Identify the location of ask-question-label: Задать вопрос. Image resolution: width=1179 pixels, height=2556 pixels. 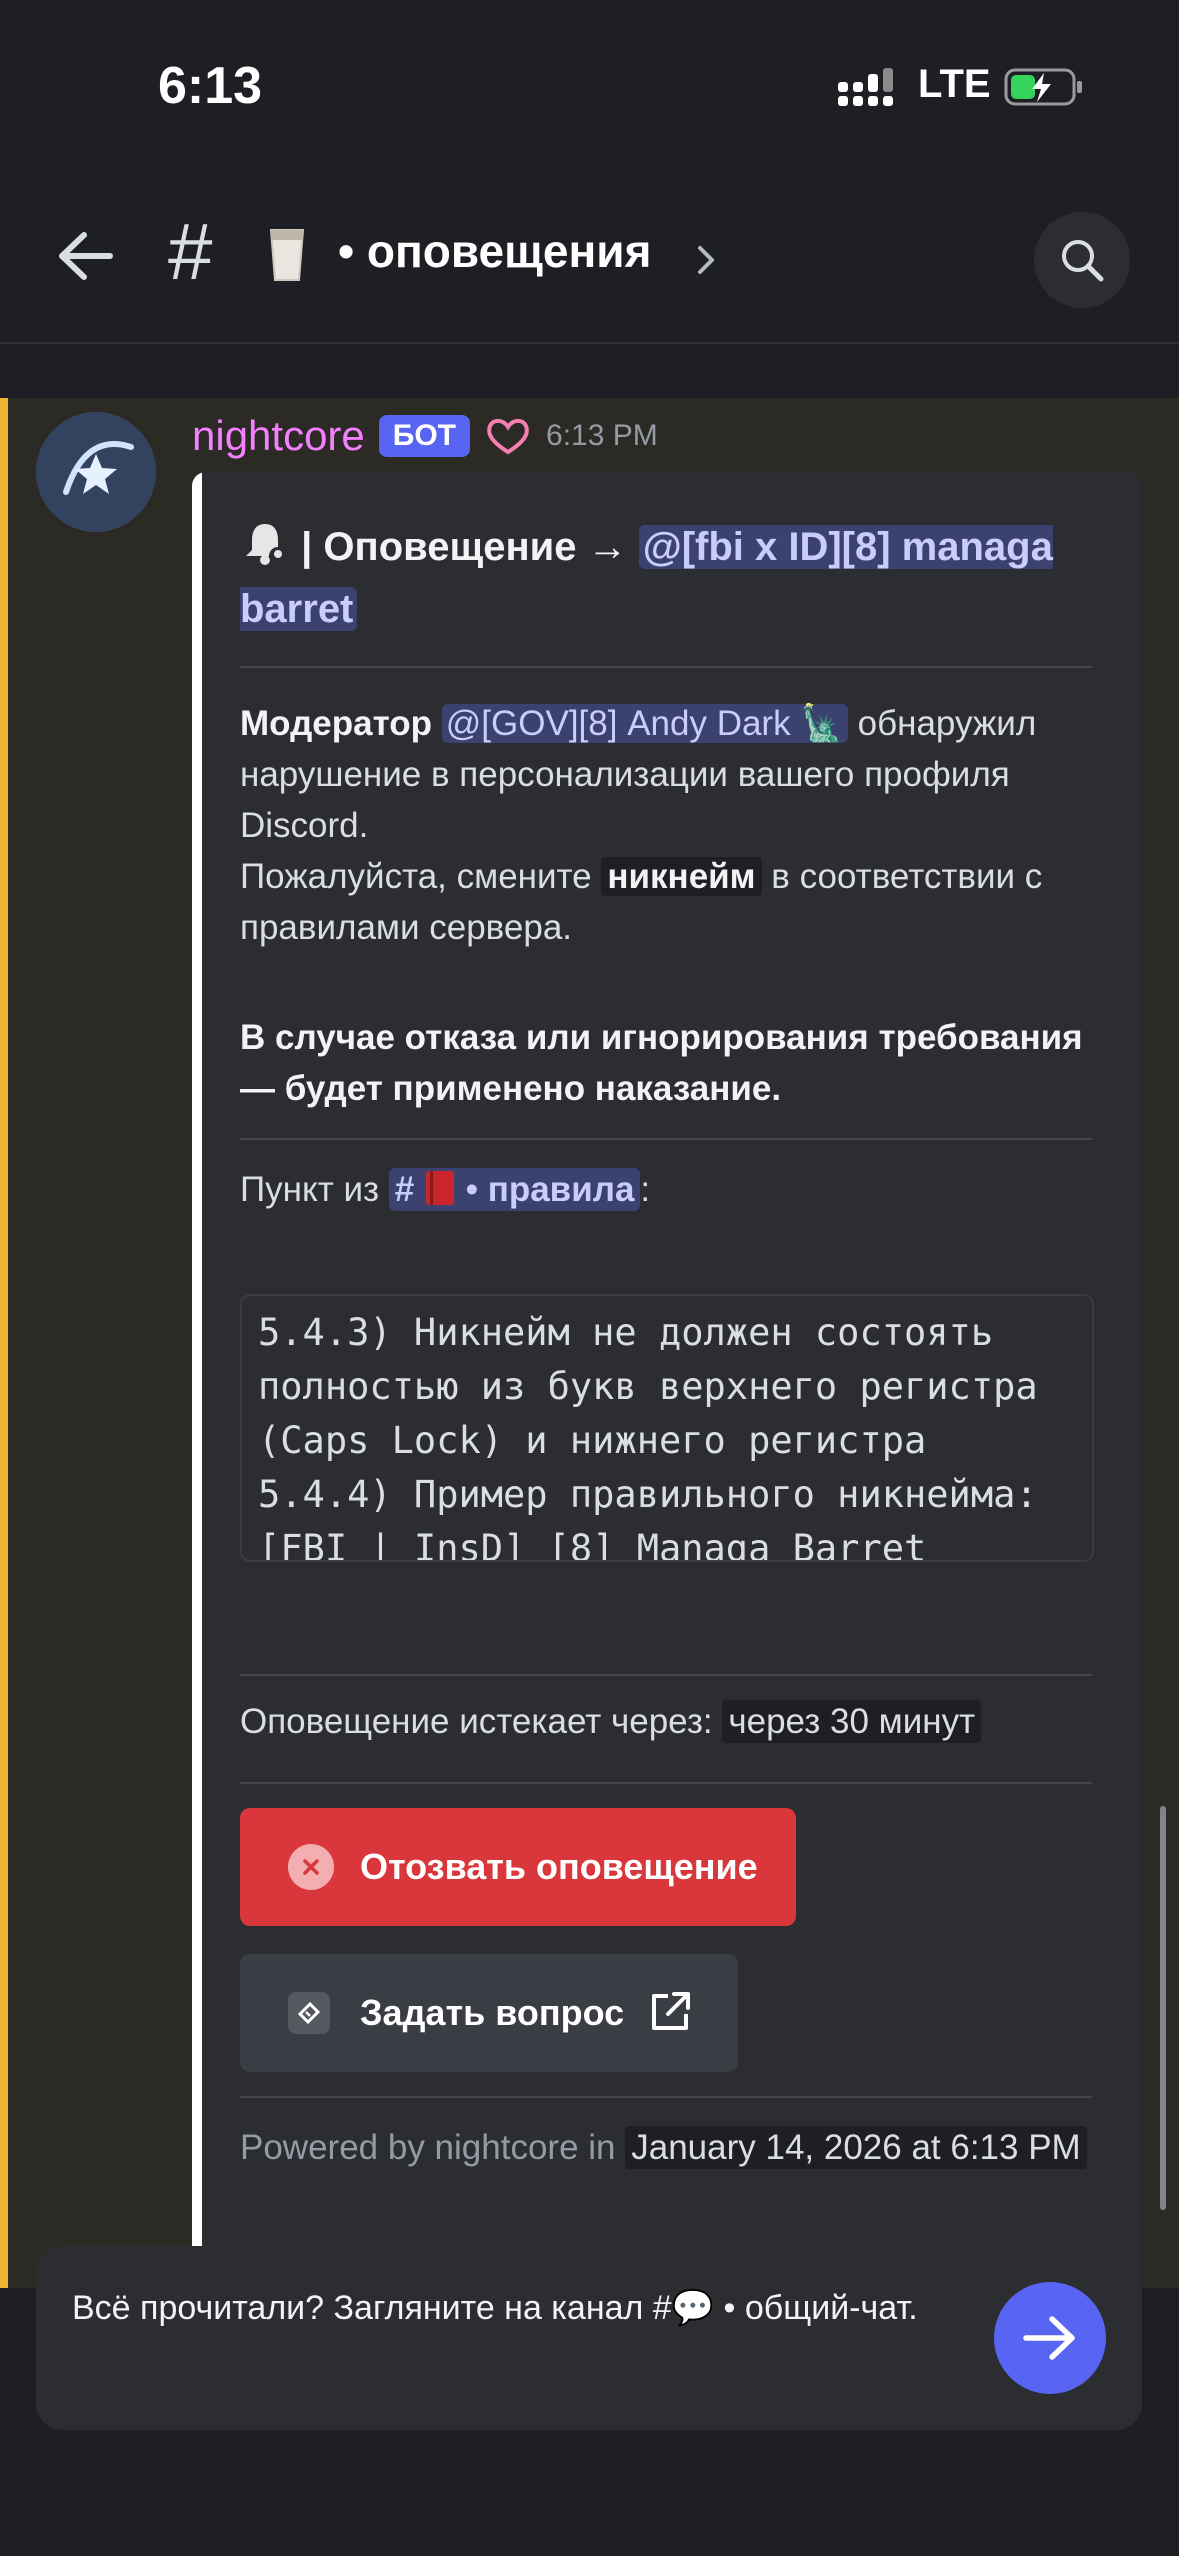
(492, 2012).